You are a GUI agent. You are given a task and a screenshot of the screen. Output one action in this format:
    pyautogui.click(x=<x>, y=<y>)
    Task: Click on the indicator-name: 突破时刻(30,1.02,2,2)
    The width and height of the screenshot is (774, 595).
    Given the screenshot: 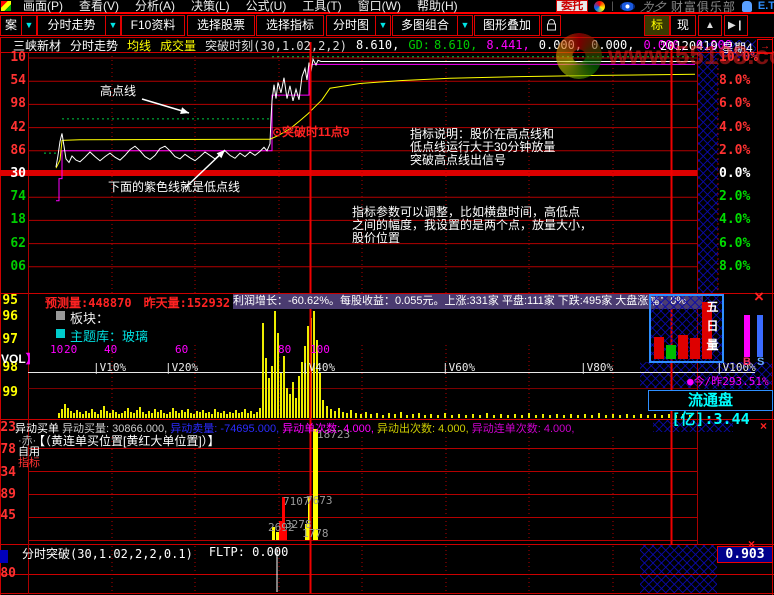 What is the action you would take?
    pyautogui.click(x=276, y=45)
    